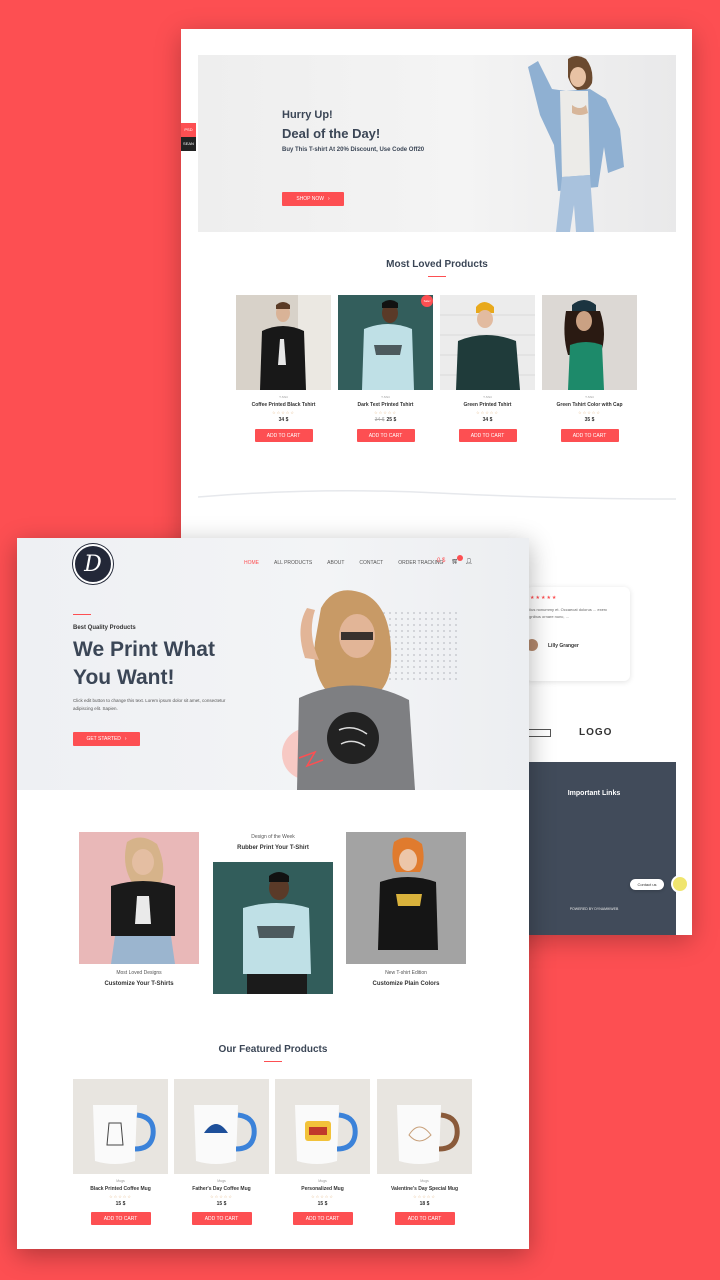  I want to click on tile-title: Rubber Print Your T-Shirt, so click(273, 848).